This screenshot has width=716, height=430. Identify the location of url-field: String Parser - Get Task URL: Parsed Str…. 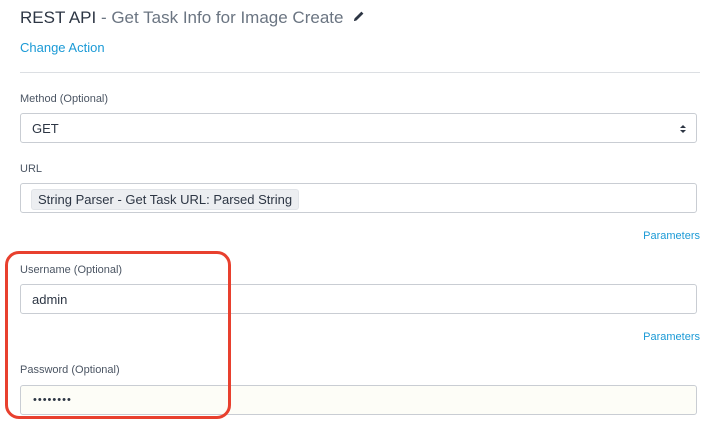
(358, 198).